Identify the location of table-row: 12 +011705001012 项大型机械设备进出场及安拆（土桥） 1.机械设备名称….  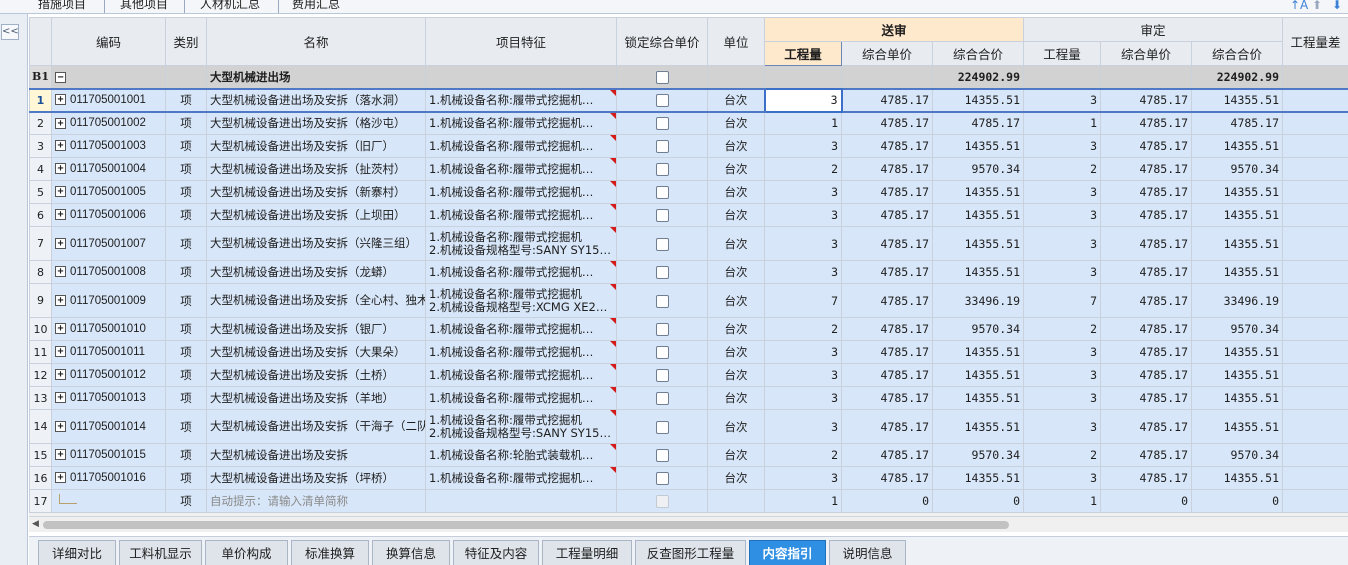
(688, 375).